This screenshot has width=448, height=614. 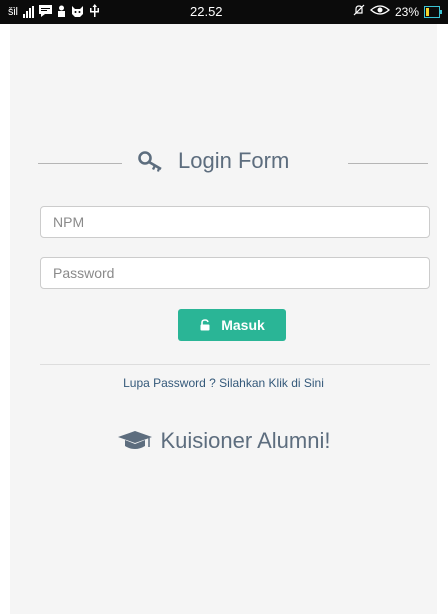 I want to click on message-icon, so click(x=45, y=12).